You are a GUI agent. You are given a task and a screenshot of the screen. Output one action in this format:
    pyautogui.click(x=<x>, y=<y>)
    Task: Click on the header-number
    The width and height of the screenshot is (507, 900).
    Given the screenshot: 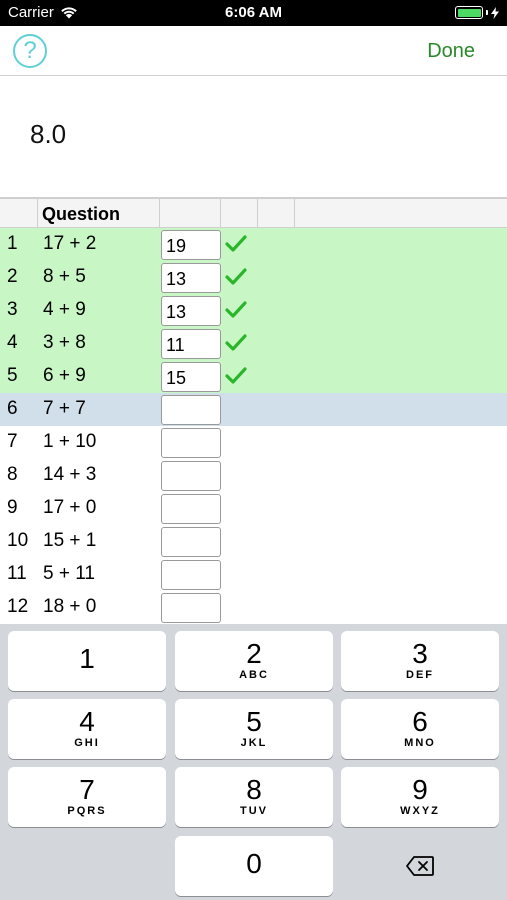 What is the action you would take?
    pyautogui.click(x=19, y=213)
    